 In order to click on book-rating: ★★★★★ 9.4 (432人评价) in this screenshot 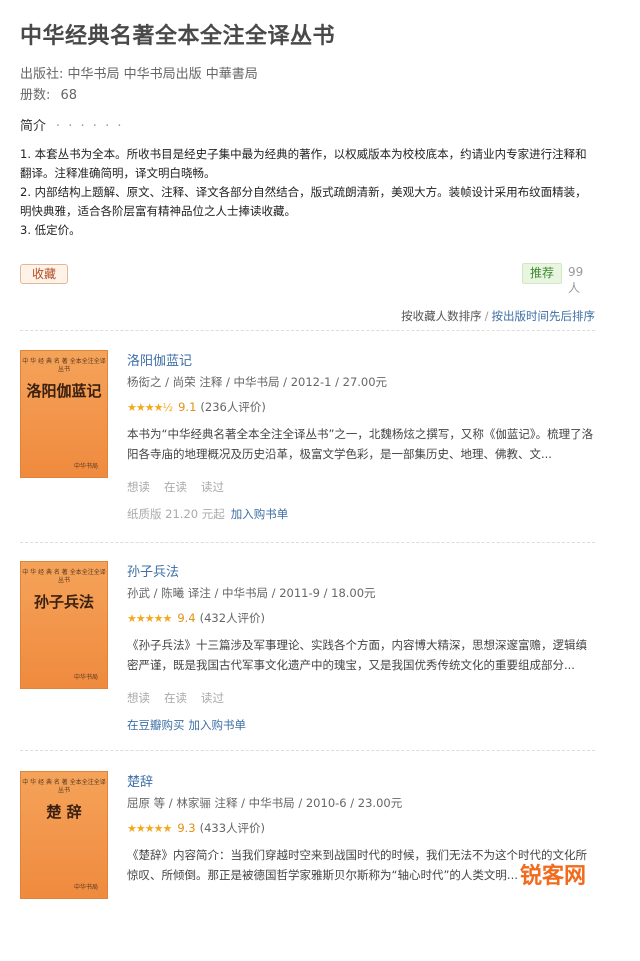, I will do `click(196, 618)`.